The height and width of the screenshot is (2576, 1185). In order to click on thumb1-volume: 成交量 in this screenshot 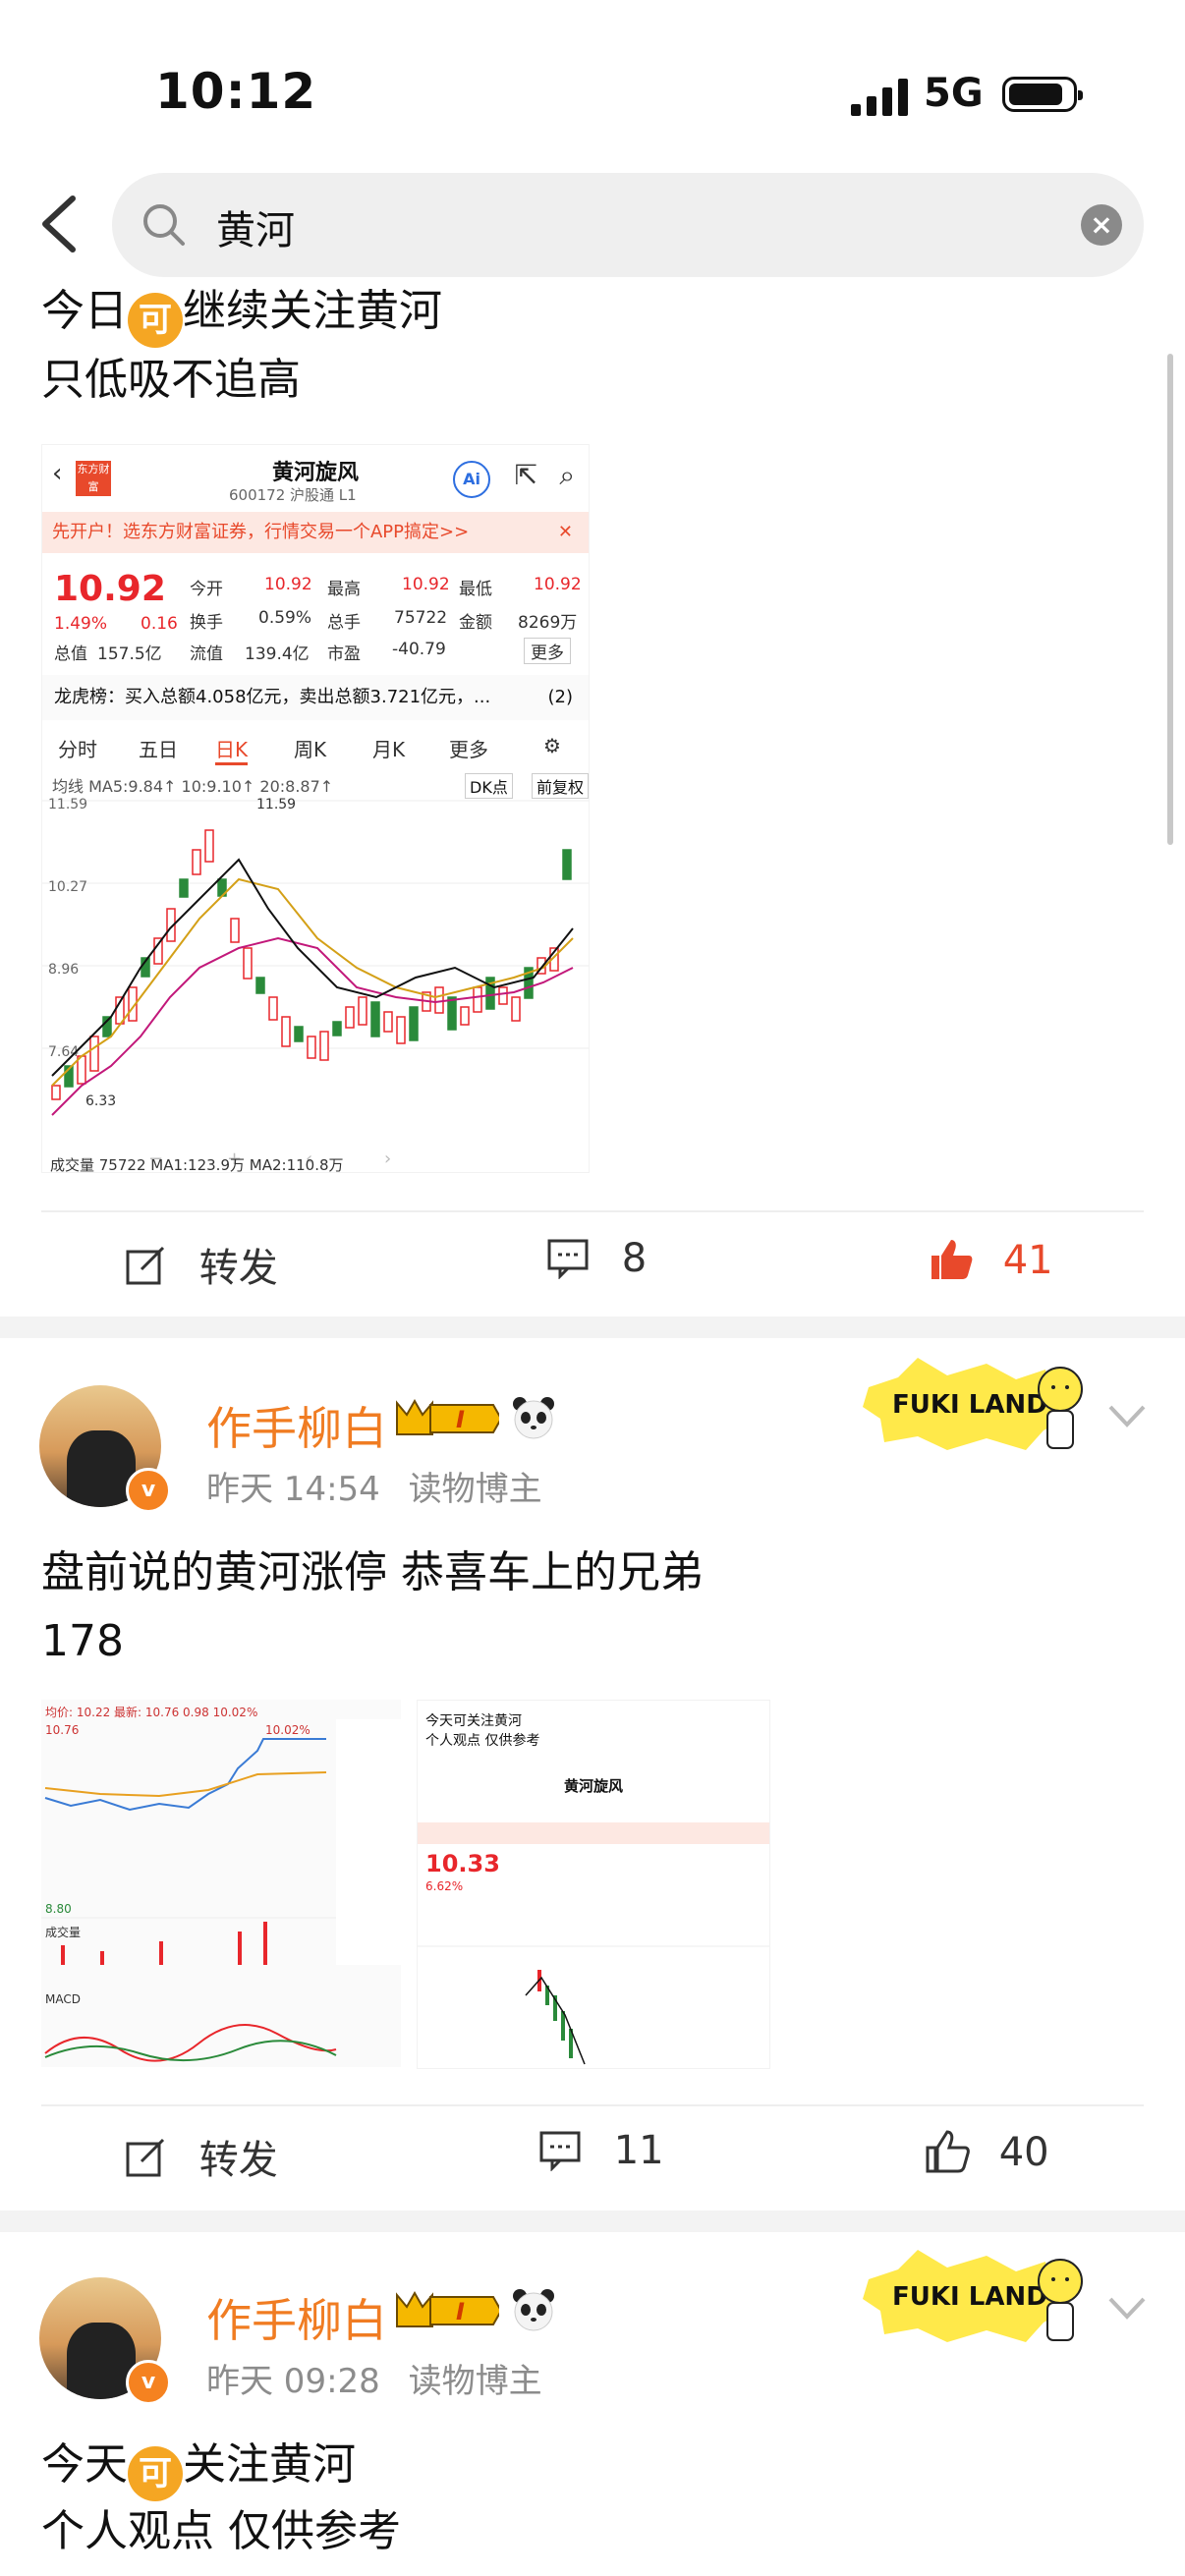, I will do `click(64, 1932)`.